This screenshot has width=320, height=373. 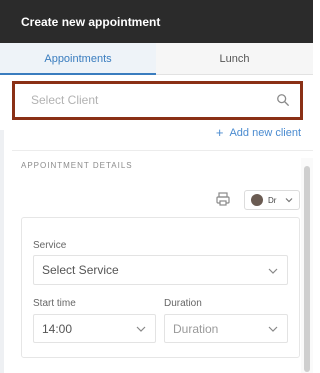 What do you see at coordinates (146, 100) in the screenshot?
I see `client-search-input` at bounding box center [146, 100].